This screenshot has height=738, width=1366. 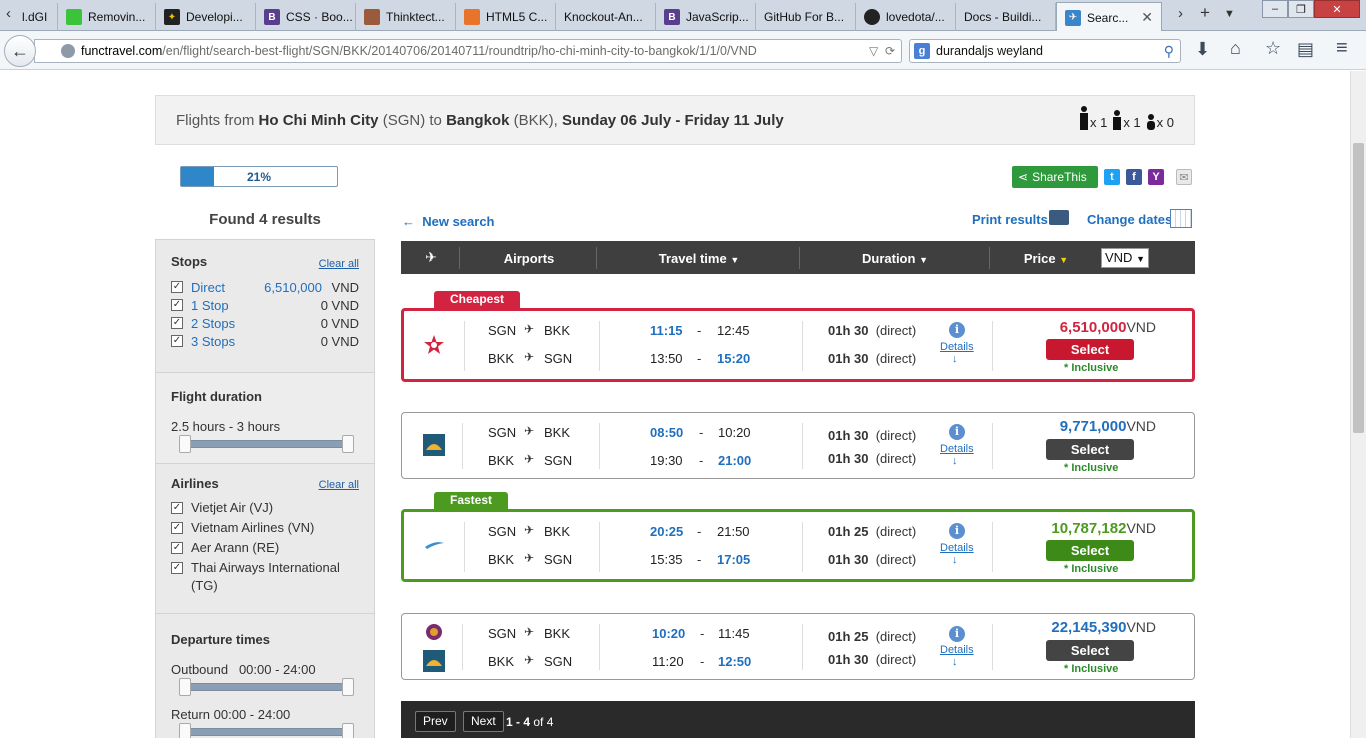 I want to click on maximize-icon: ❐, so click(x=1301, y=9).